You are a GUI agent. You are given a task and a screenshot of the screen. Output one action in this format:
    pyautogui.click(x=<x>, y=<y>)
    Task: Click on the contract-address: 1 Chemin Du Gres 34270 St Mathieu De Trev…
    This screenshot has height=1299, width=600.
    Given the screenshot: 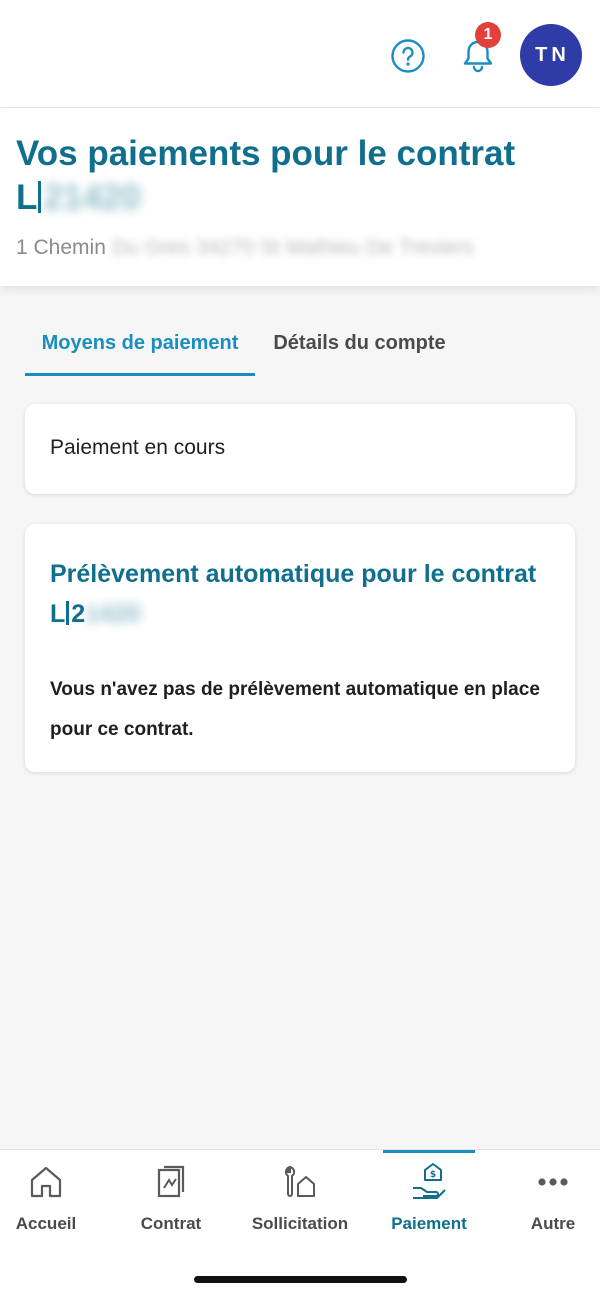 What is the action you would take?
    pyautogui.click(x=301, y=248)
    